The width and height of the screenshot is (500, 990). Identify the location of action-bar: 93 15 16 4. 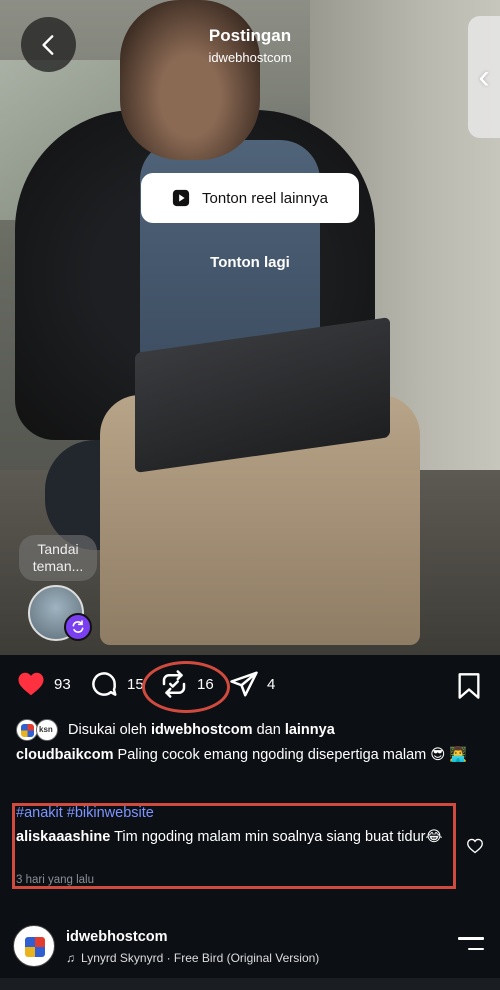
(250, 685).